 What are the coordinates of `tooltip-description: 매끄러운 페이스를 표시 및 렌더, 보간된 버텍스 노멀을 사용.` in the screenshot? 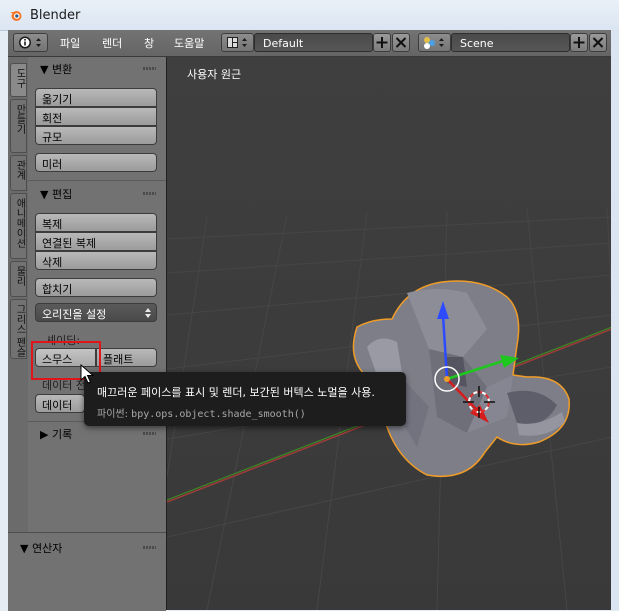 It's located at (236, 392).